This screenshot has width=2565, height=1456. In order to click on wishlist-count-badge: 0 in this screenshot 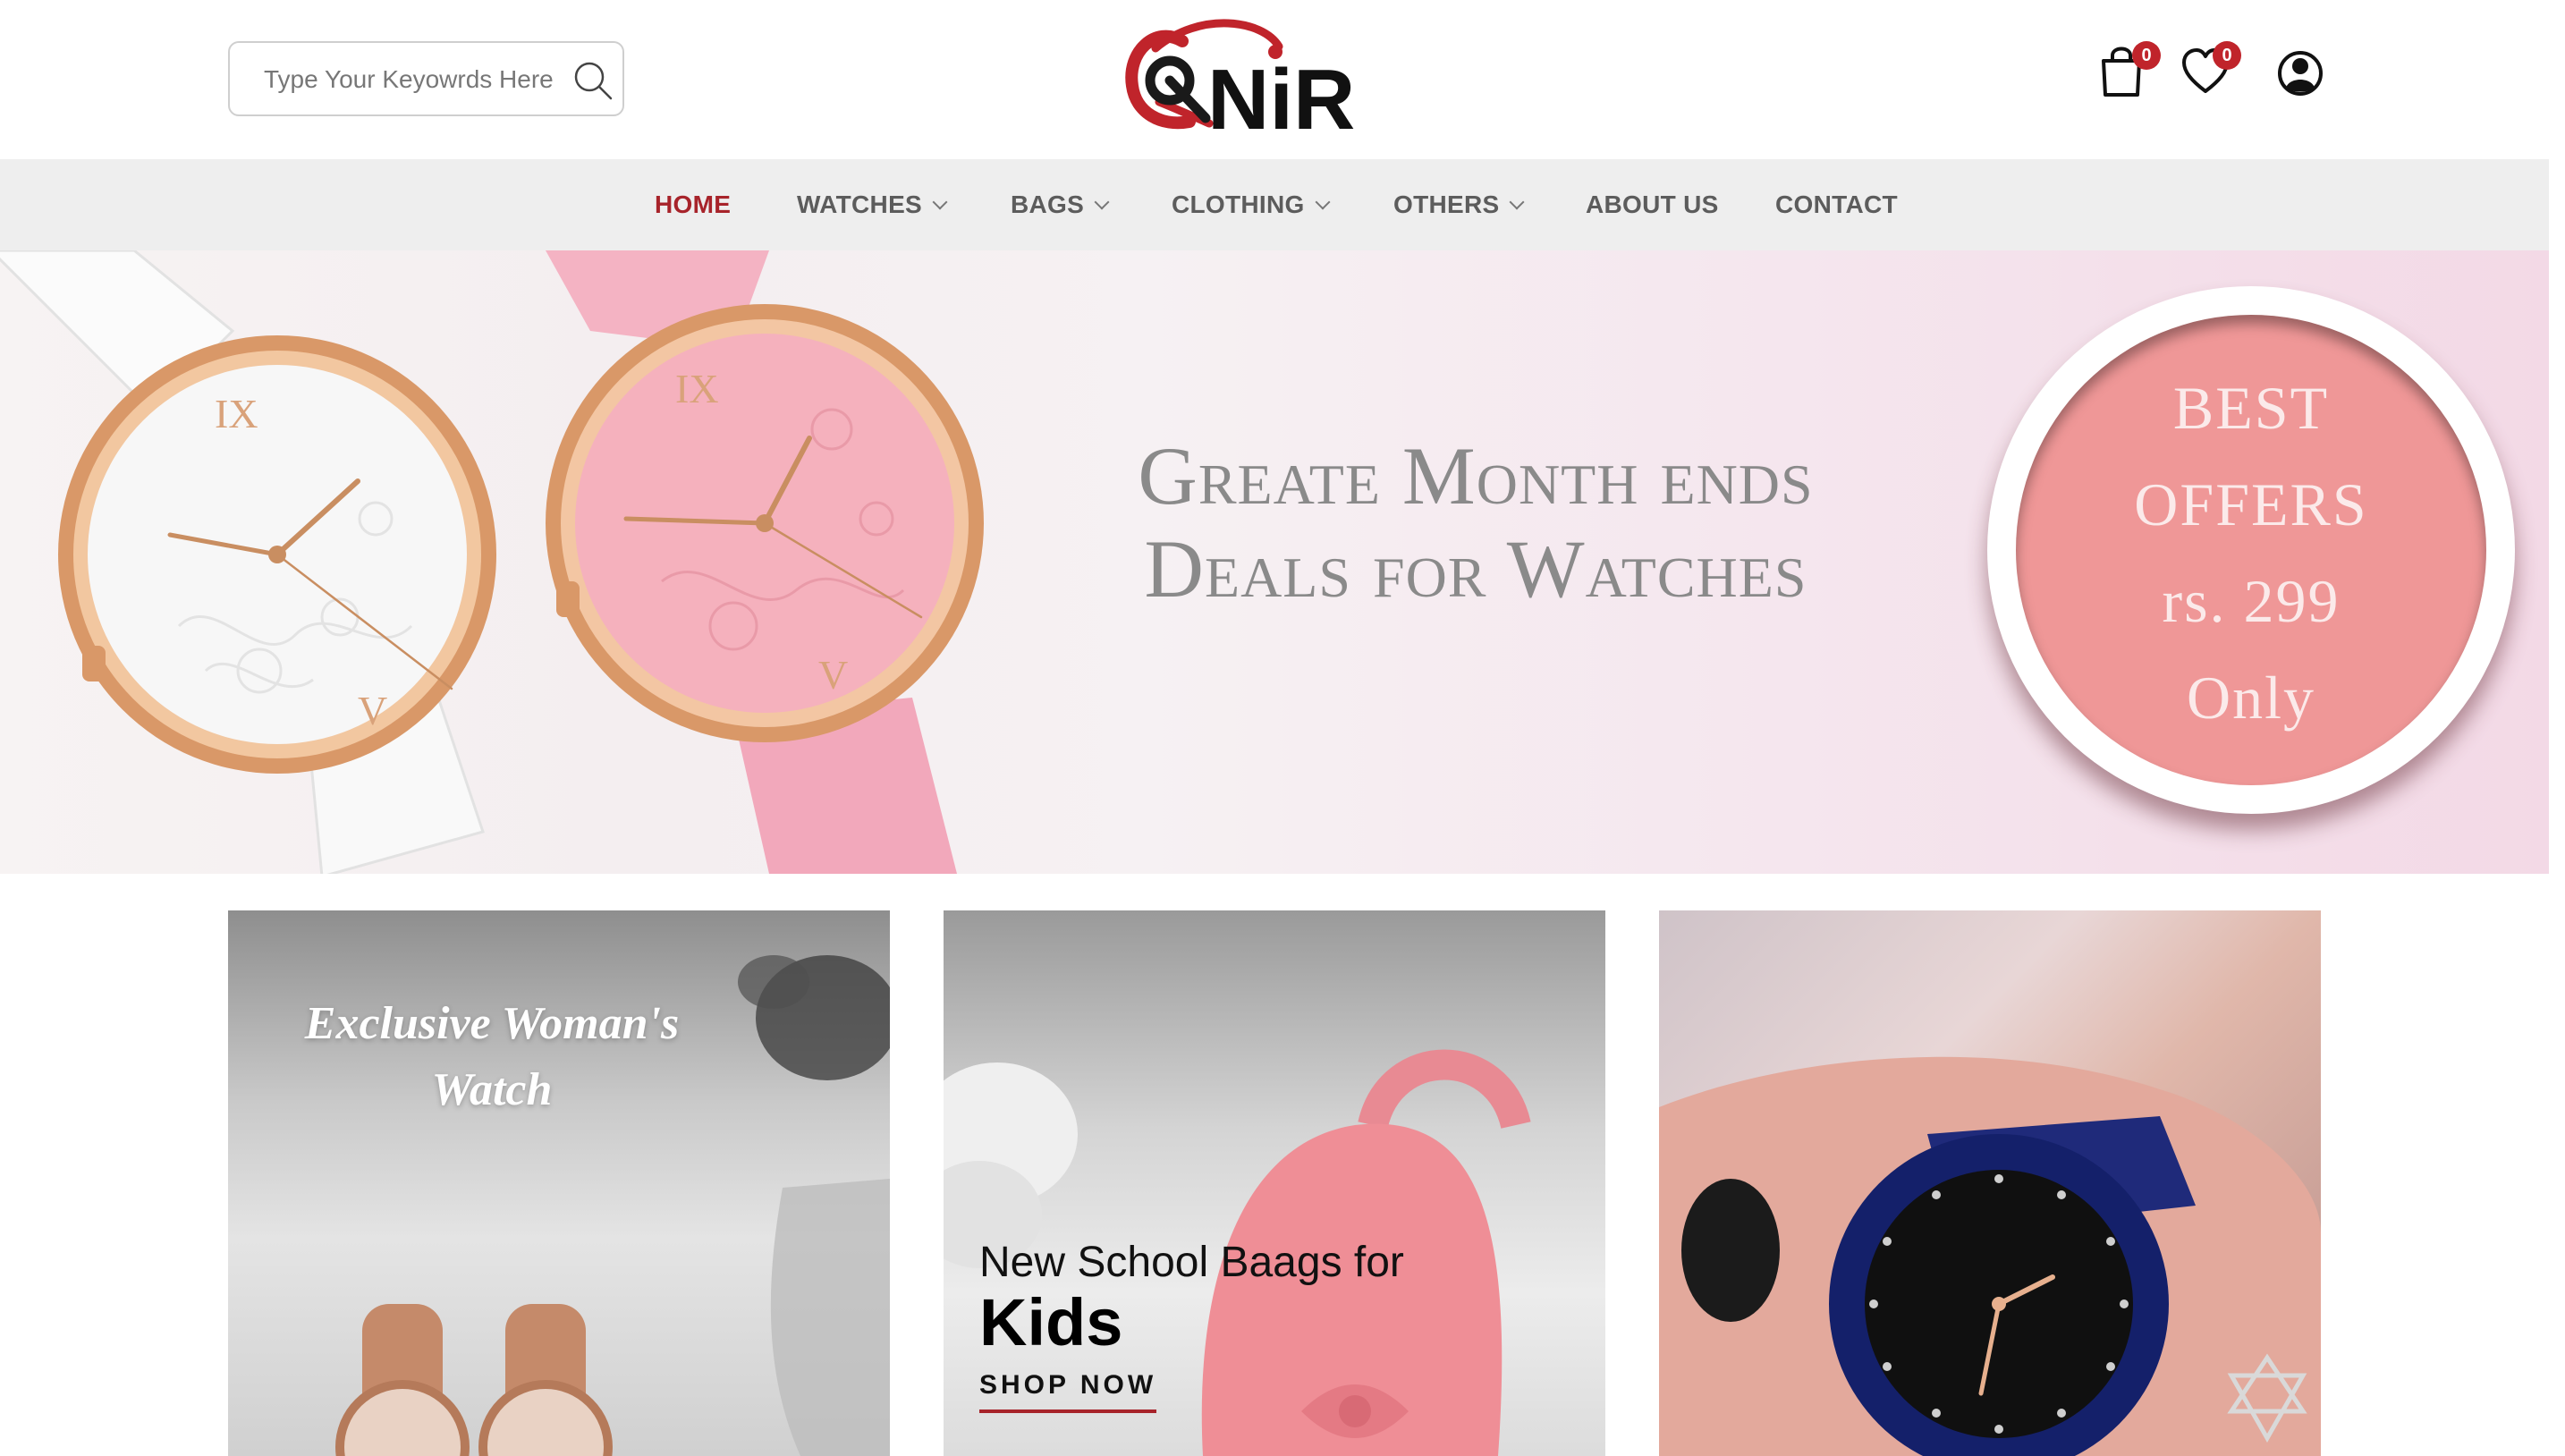, I will do `click(2227, 55)`.